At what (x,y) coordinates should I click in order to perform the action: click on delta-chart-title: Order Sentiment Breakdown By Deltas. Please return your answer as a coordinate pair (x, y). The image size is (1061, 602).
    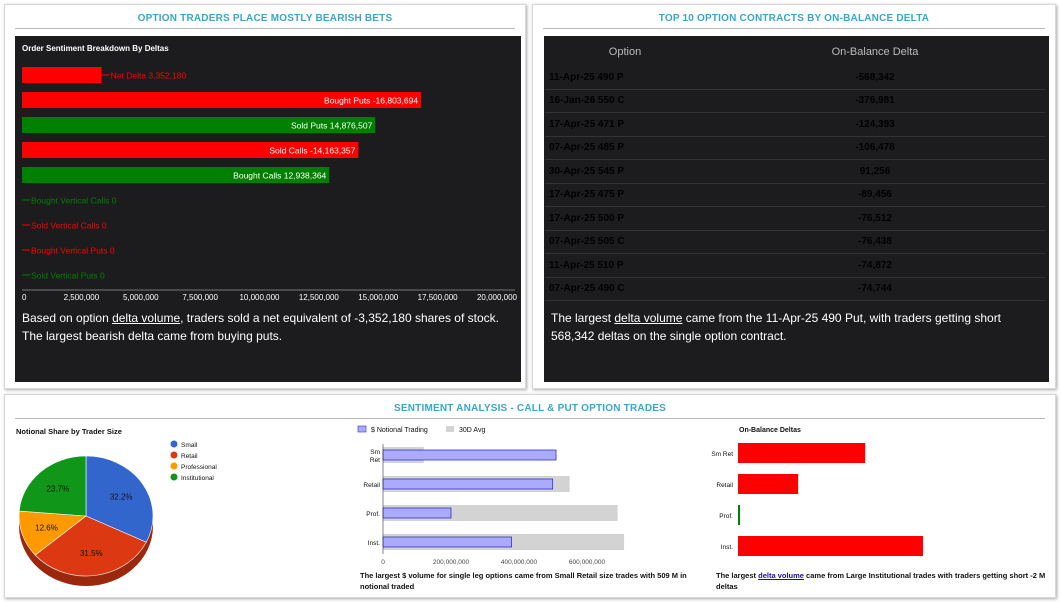
    Looking at the image, I should click on (95, 48).